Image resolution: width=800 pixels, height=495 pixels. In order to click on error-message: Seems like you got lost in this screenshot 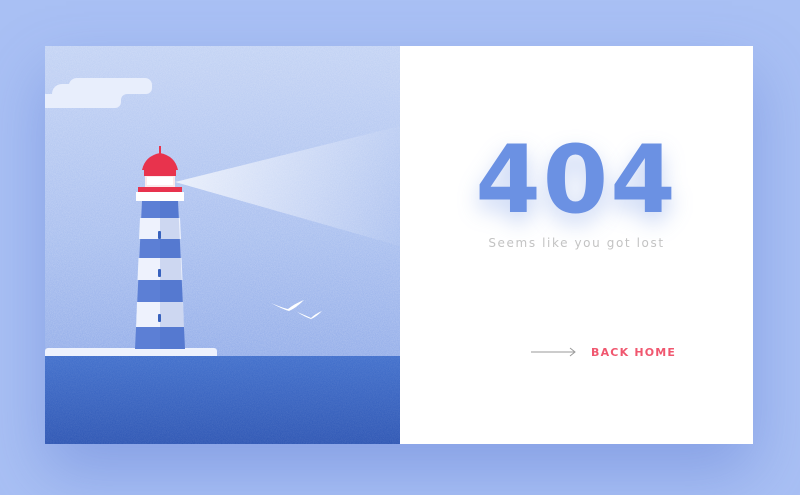, I will do `click(576, 243)`.